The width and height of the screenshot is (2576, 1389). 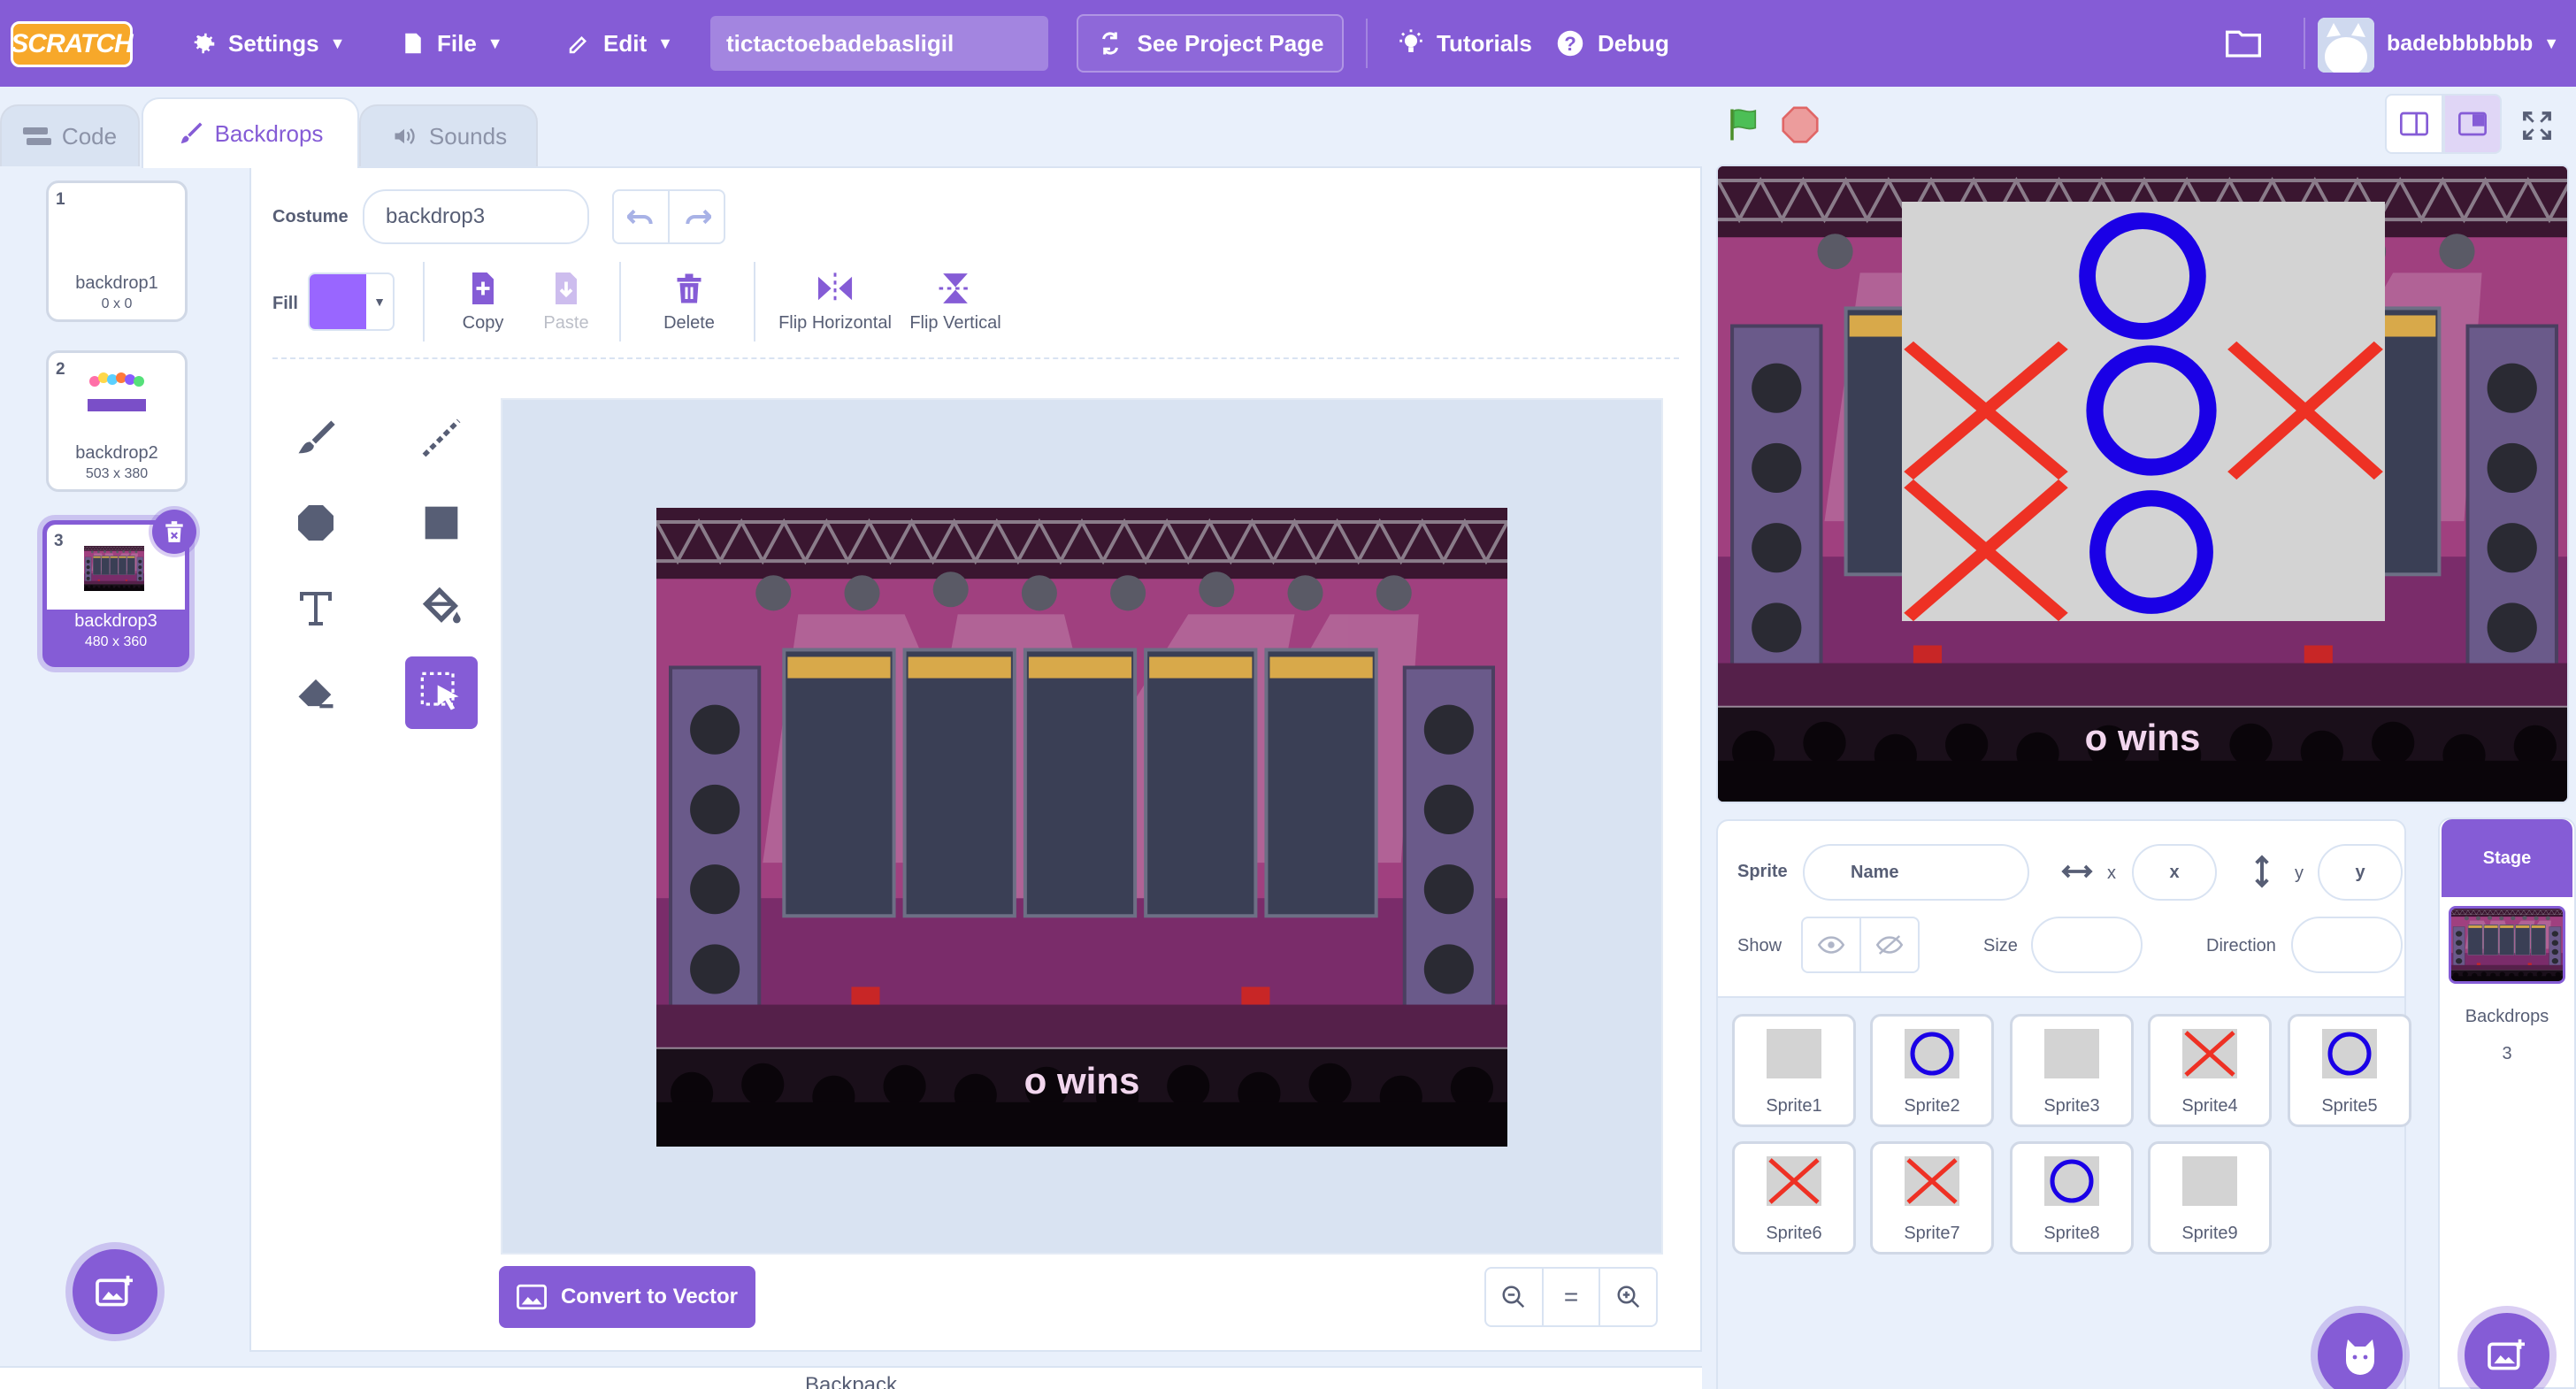 What do you see at coordinates (268, 43) in the screenshot?
I see `settings-menu: Settings ▼` at bounding box center [268, 43].